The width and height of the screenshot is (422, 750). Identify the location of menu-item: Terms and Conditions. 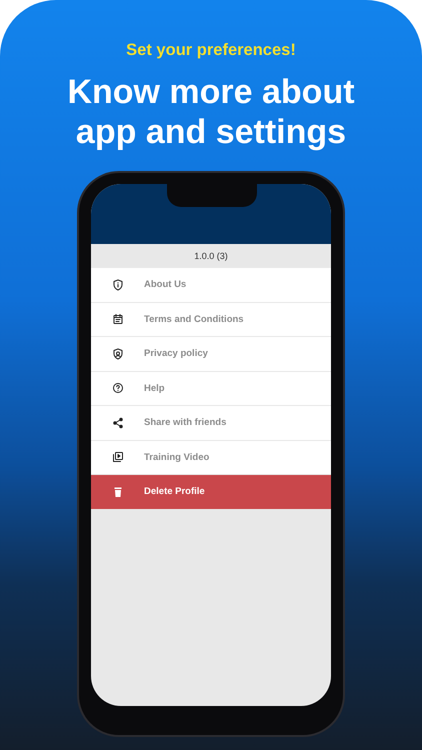
(211, 319).